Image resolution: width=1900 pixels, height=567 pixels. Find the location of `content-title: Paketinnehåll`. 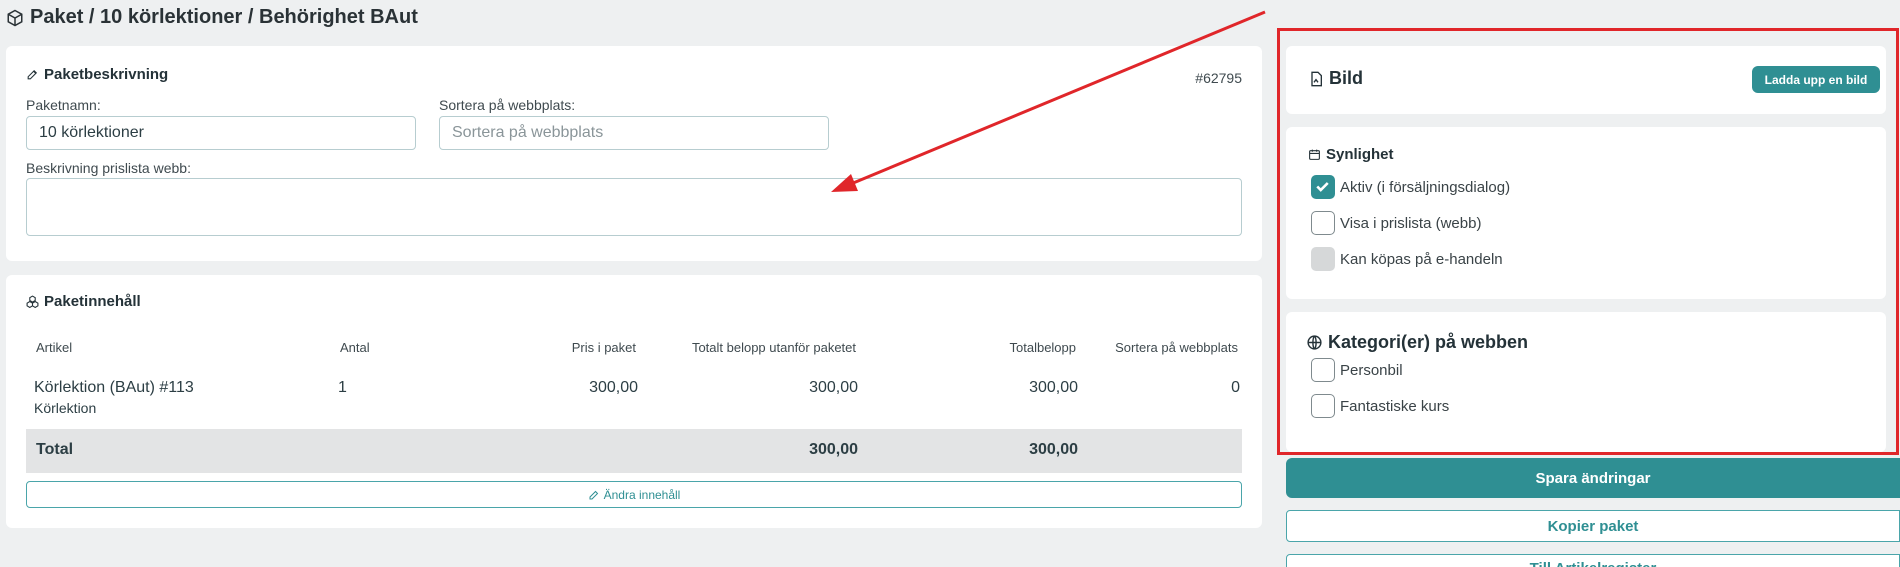

content-title: Paketinnehåll is located at coordinates (92, 301).